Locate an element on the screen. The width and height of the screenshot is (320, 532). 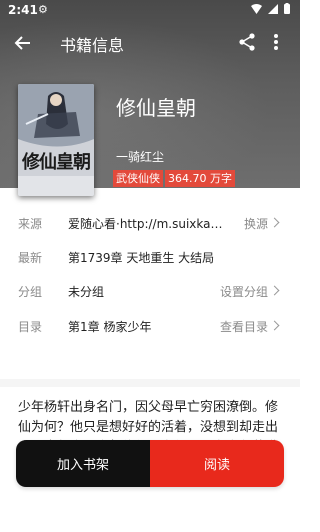
bottom-action-bar: 加入书架 阅读 is located at coordinates (150, 463).